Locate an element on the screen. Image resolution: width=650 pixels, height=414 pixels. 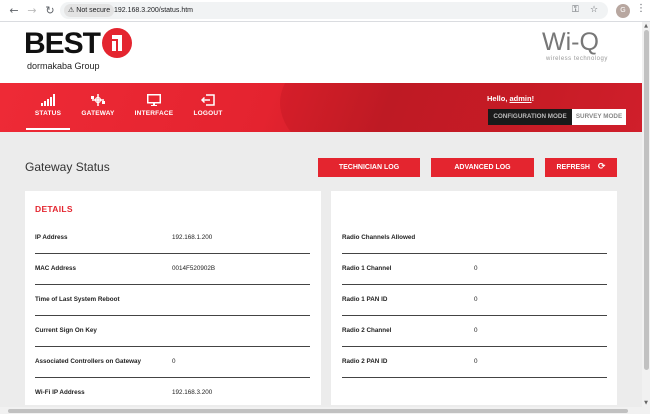
row-label: IP Address is located at coordinates (51, 237).